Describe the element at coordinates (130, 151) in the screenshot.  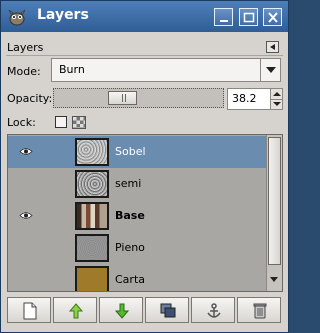
I see `layer-name: Sobel` at that location.